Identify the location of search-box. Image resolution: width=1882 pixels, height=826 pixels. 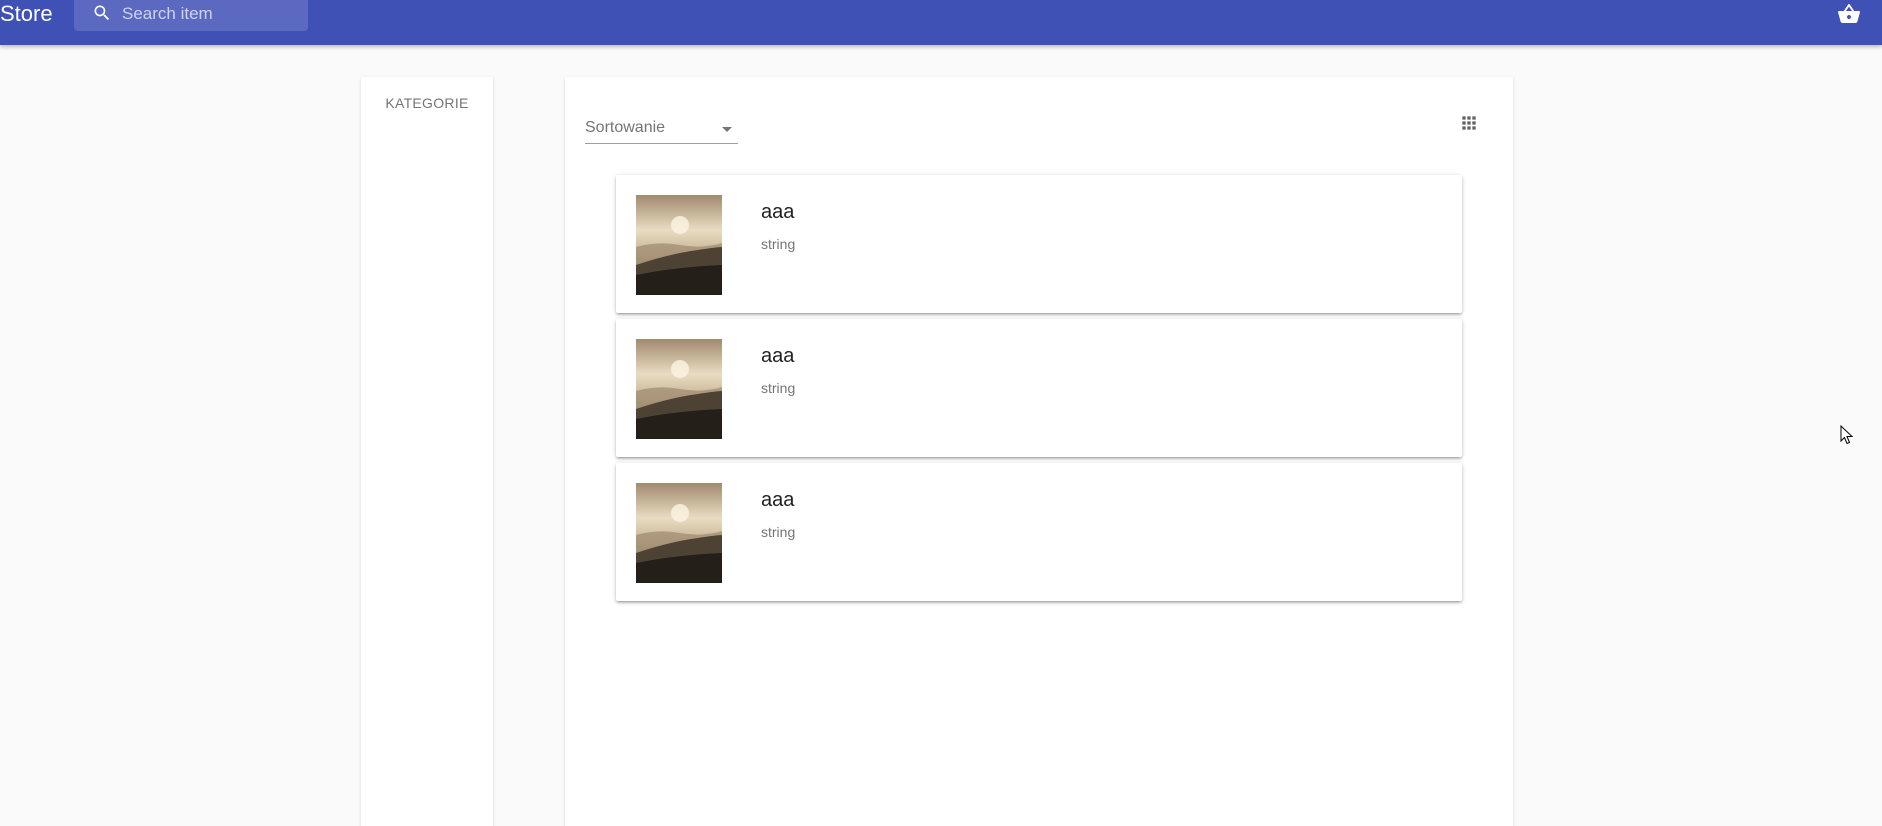
(191, 15).